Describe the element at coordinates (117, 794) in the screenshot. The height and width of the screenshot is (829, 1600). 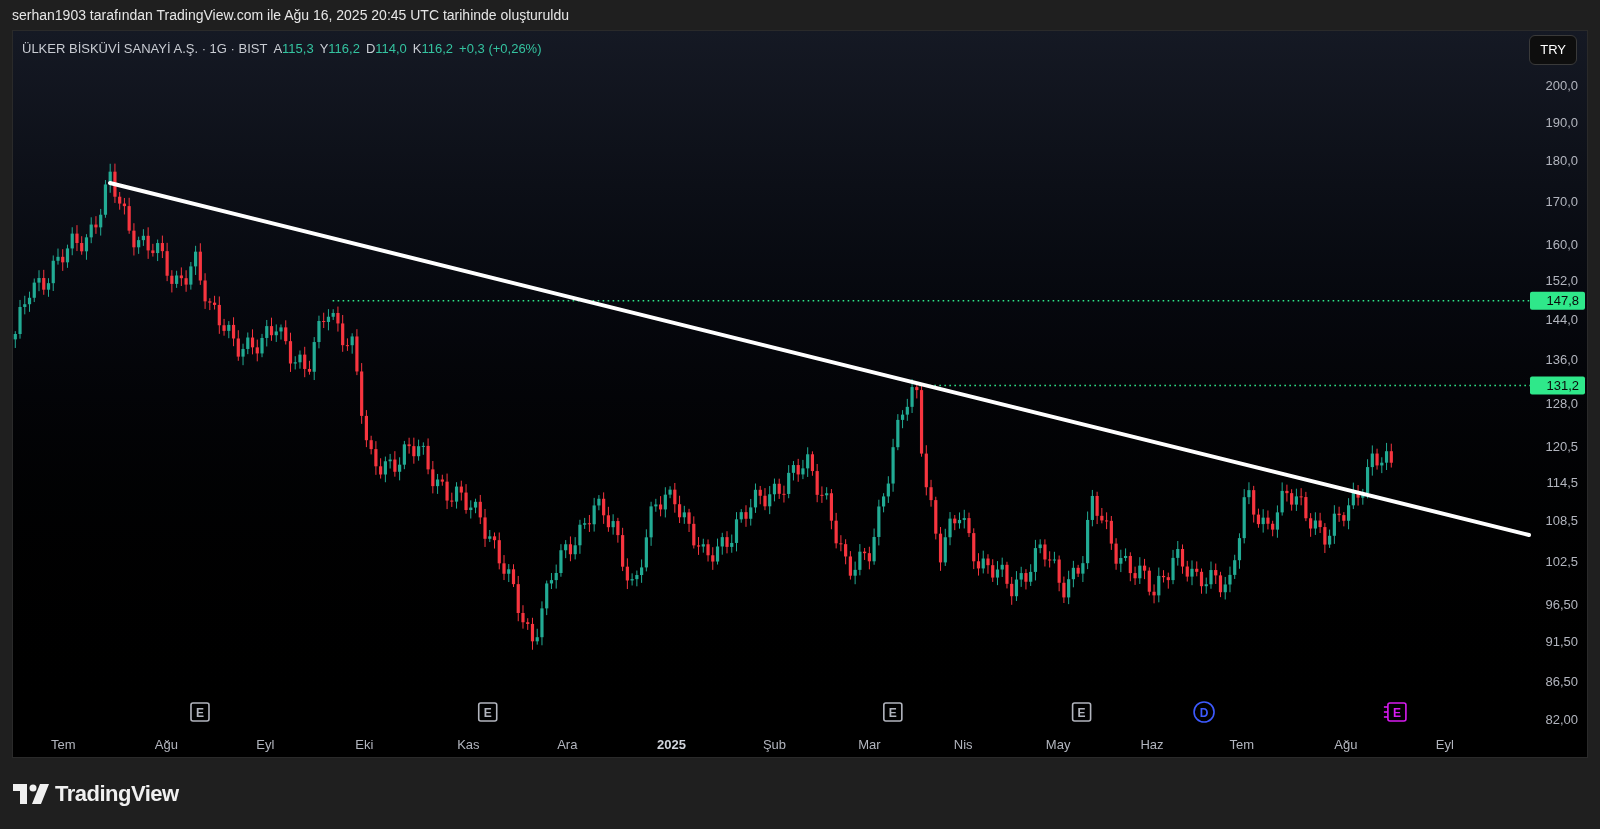
I see `brand-name: TradingView` at that location.